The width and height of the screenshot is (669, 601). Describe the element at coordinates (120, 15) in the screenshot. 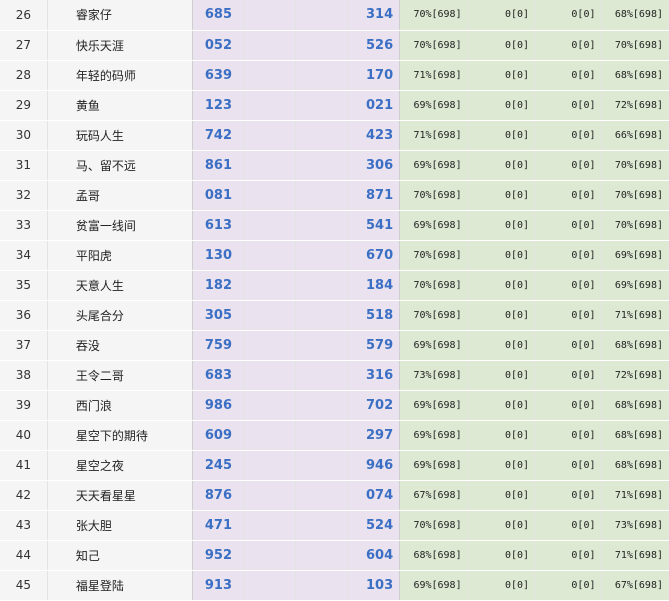

I see `user-name-link: 睿家仔` at that location.